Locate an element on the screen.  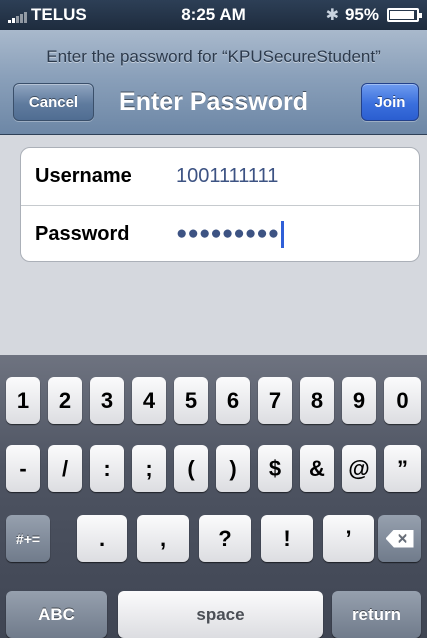
password-label: Password is located at coordinates (82, 233).